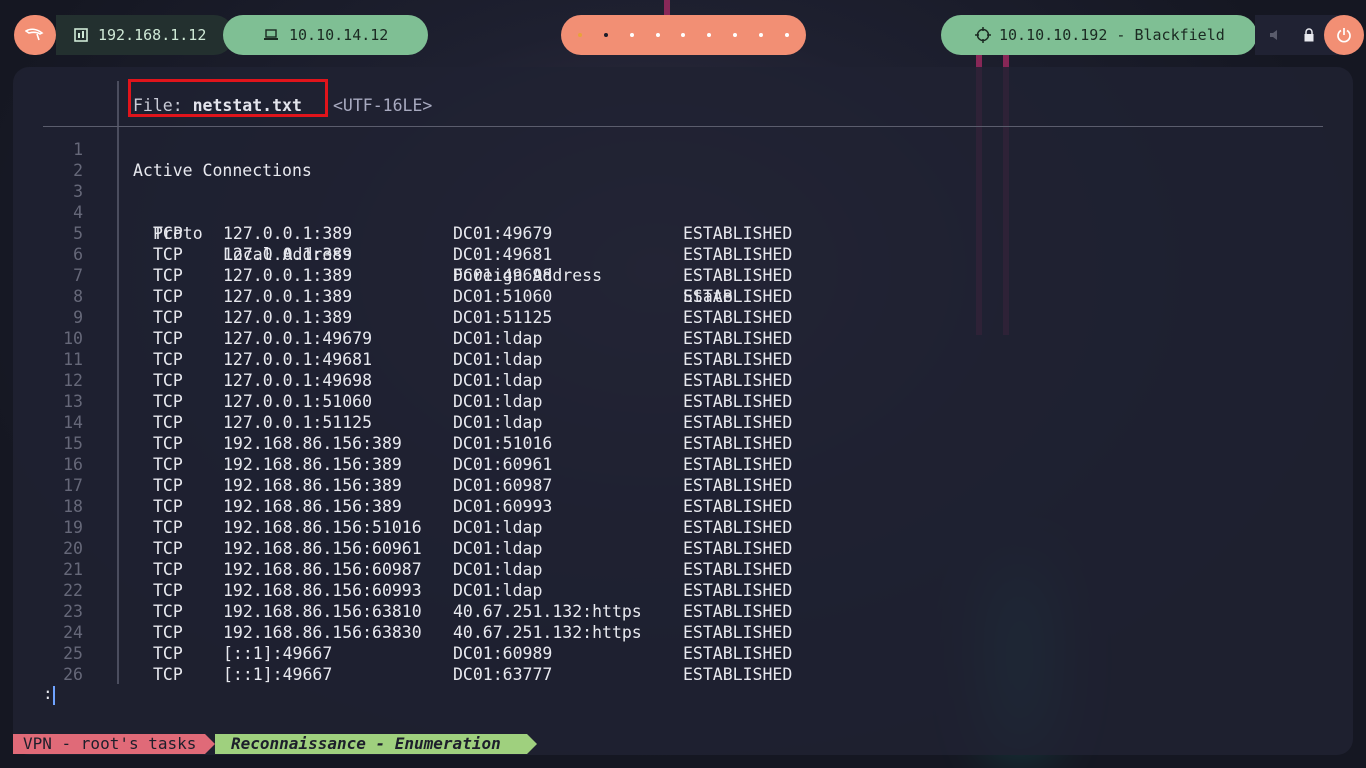 The width and height of the screenshot is (1366, 768). Describe the element at coordinates (73, 569) in the screenshot. I see `line-number: 21` at that location.